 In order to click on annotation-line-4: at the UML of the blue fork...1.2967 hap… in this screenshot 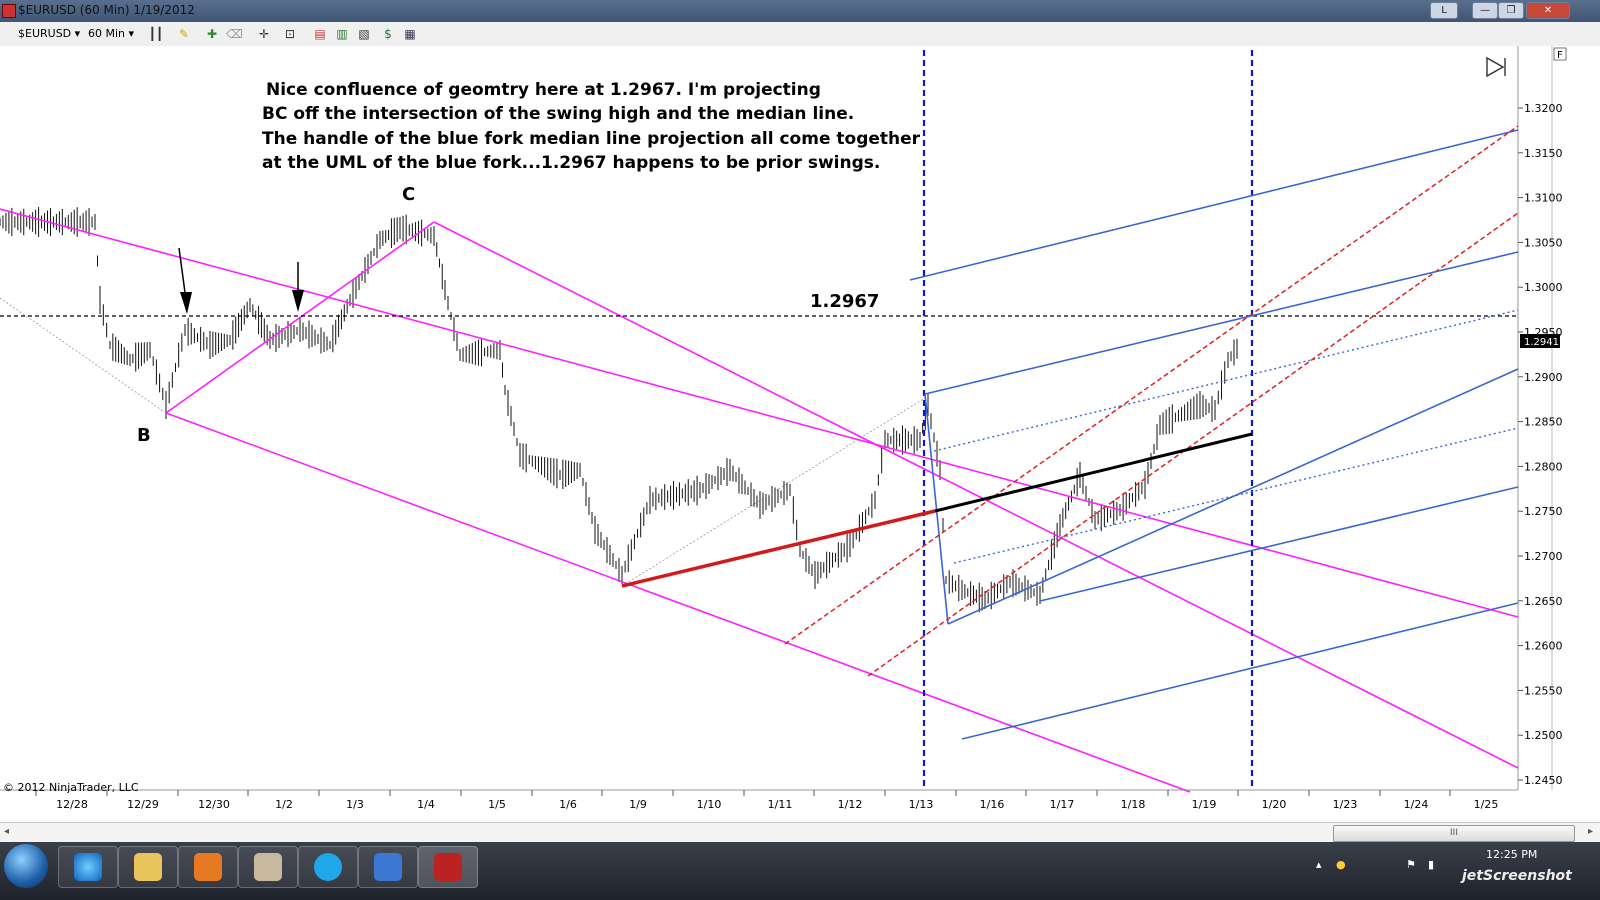, I will do `click(571, 163)`.